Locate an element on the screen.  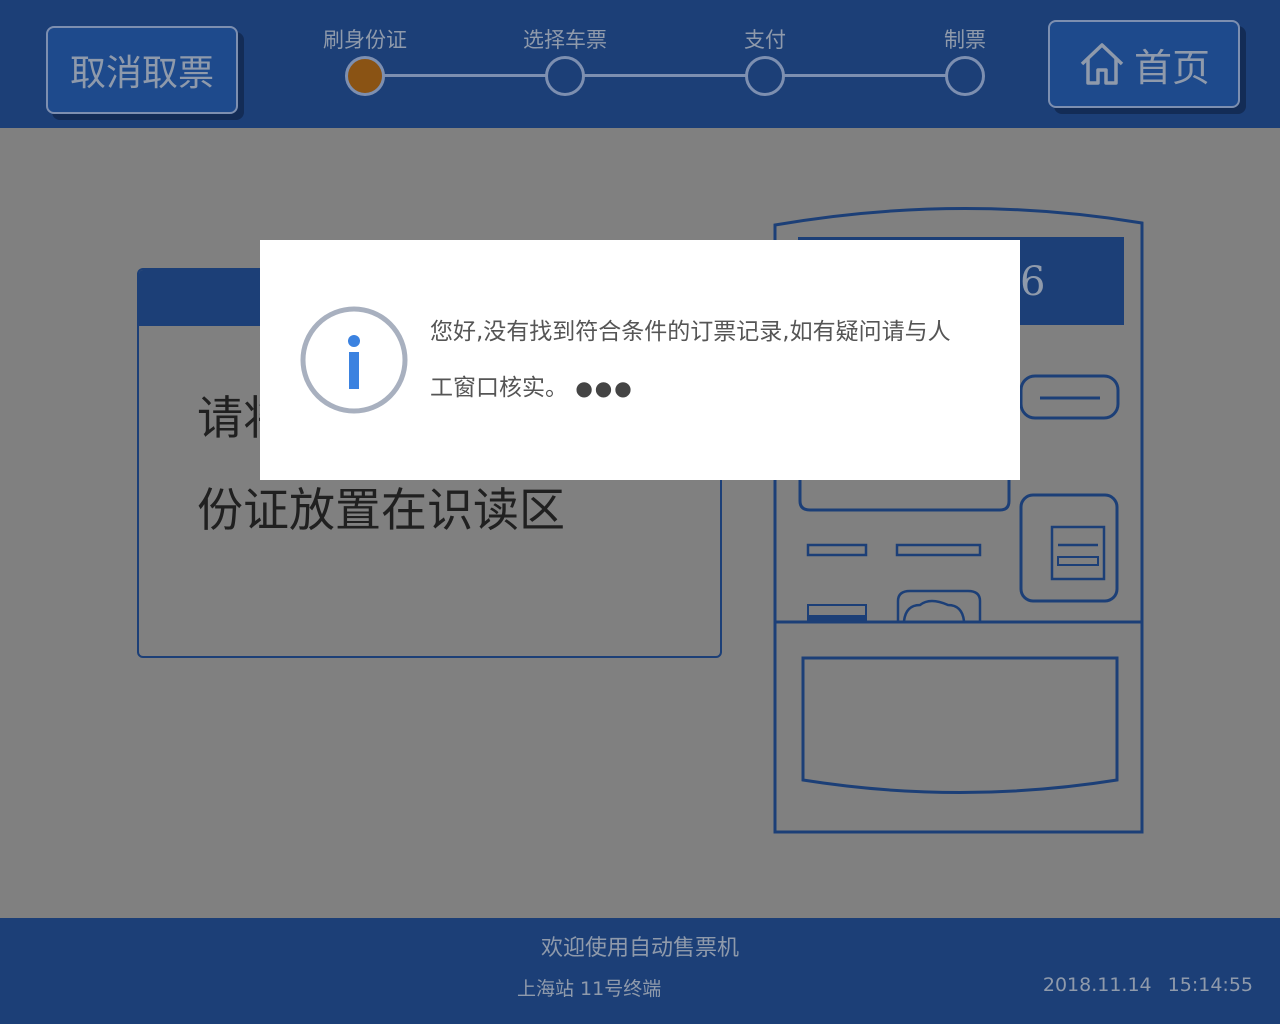
dialog-message: 您好,没有找到符合条件的订票记录,如有疑问请与人 工窗口核实。 ●●● is located at coordinates (710, 360).